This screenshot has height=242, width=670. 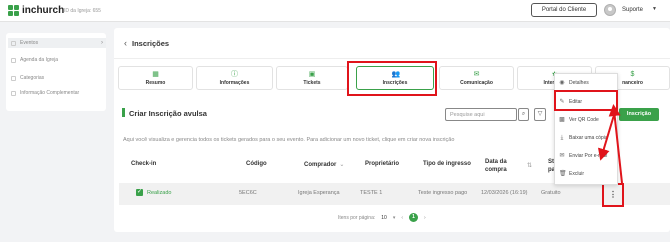 I want to click on logo-icon, so click(x=13, y=10).